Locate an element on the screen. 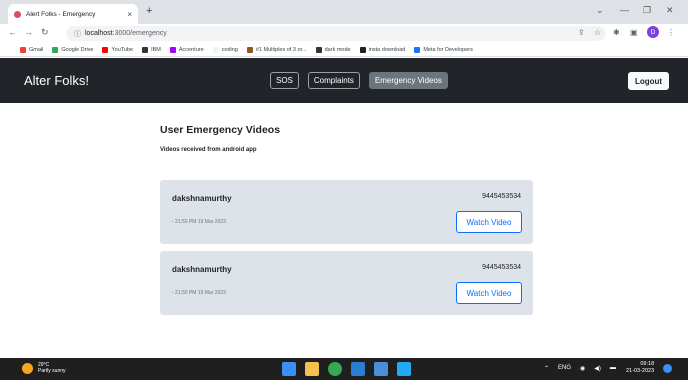 The height and width of the screenshot is (380, 688). bookmark-item: dark mode is located at coordinates (333, 49).